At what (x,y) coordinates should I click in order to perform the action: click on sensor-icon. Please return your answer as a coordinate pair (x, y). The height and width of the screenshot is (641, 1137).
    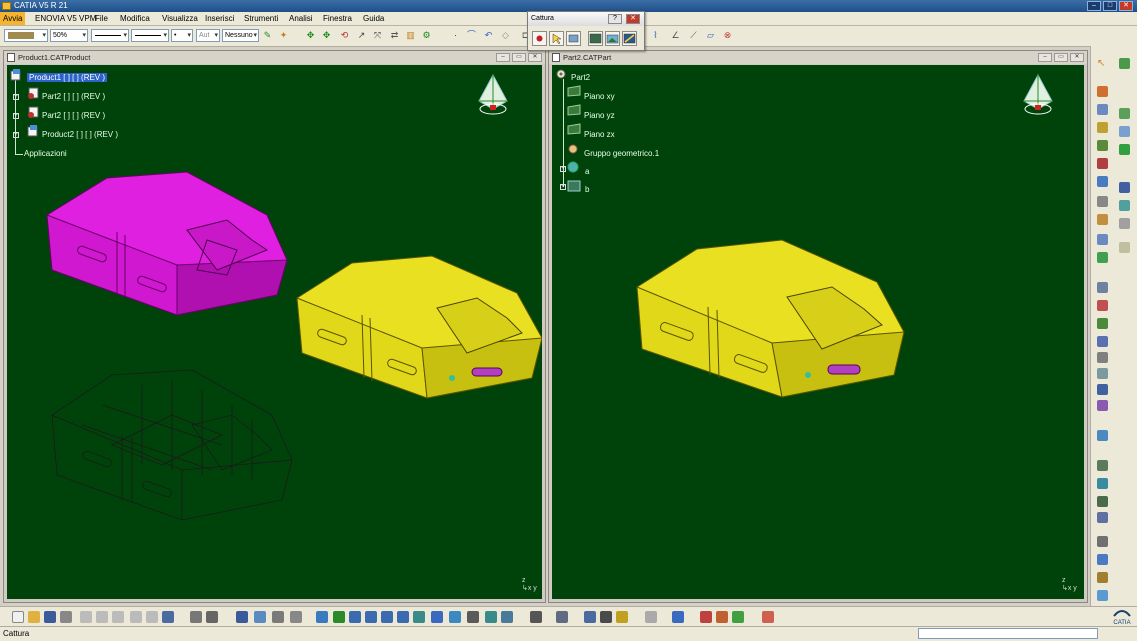
    Looking at the image, I should click on (622, 617).